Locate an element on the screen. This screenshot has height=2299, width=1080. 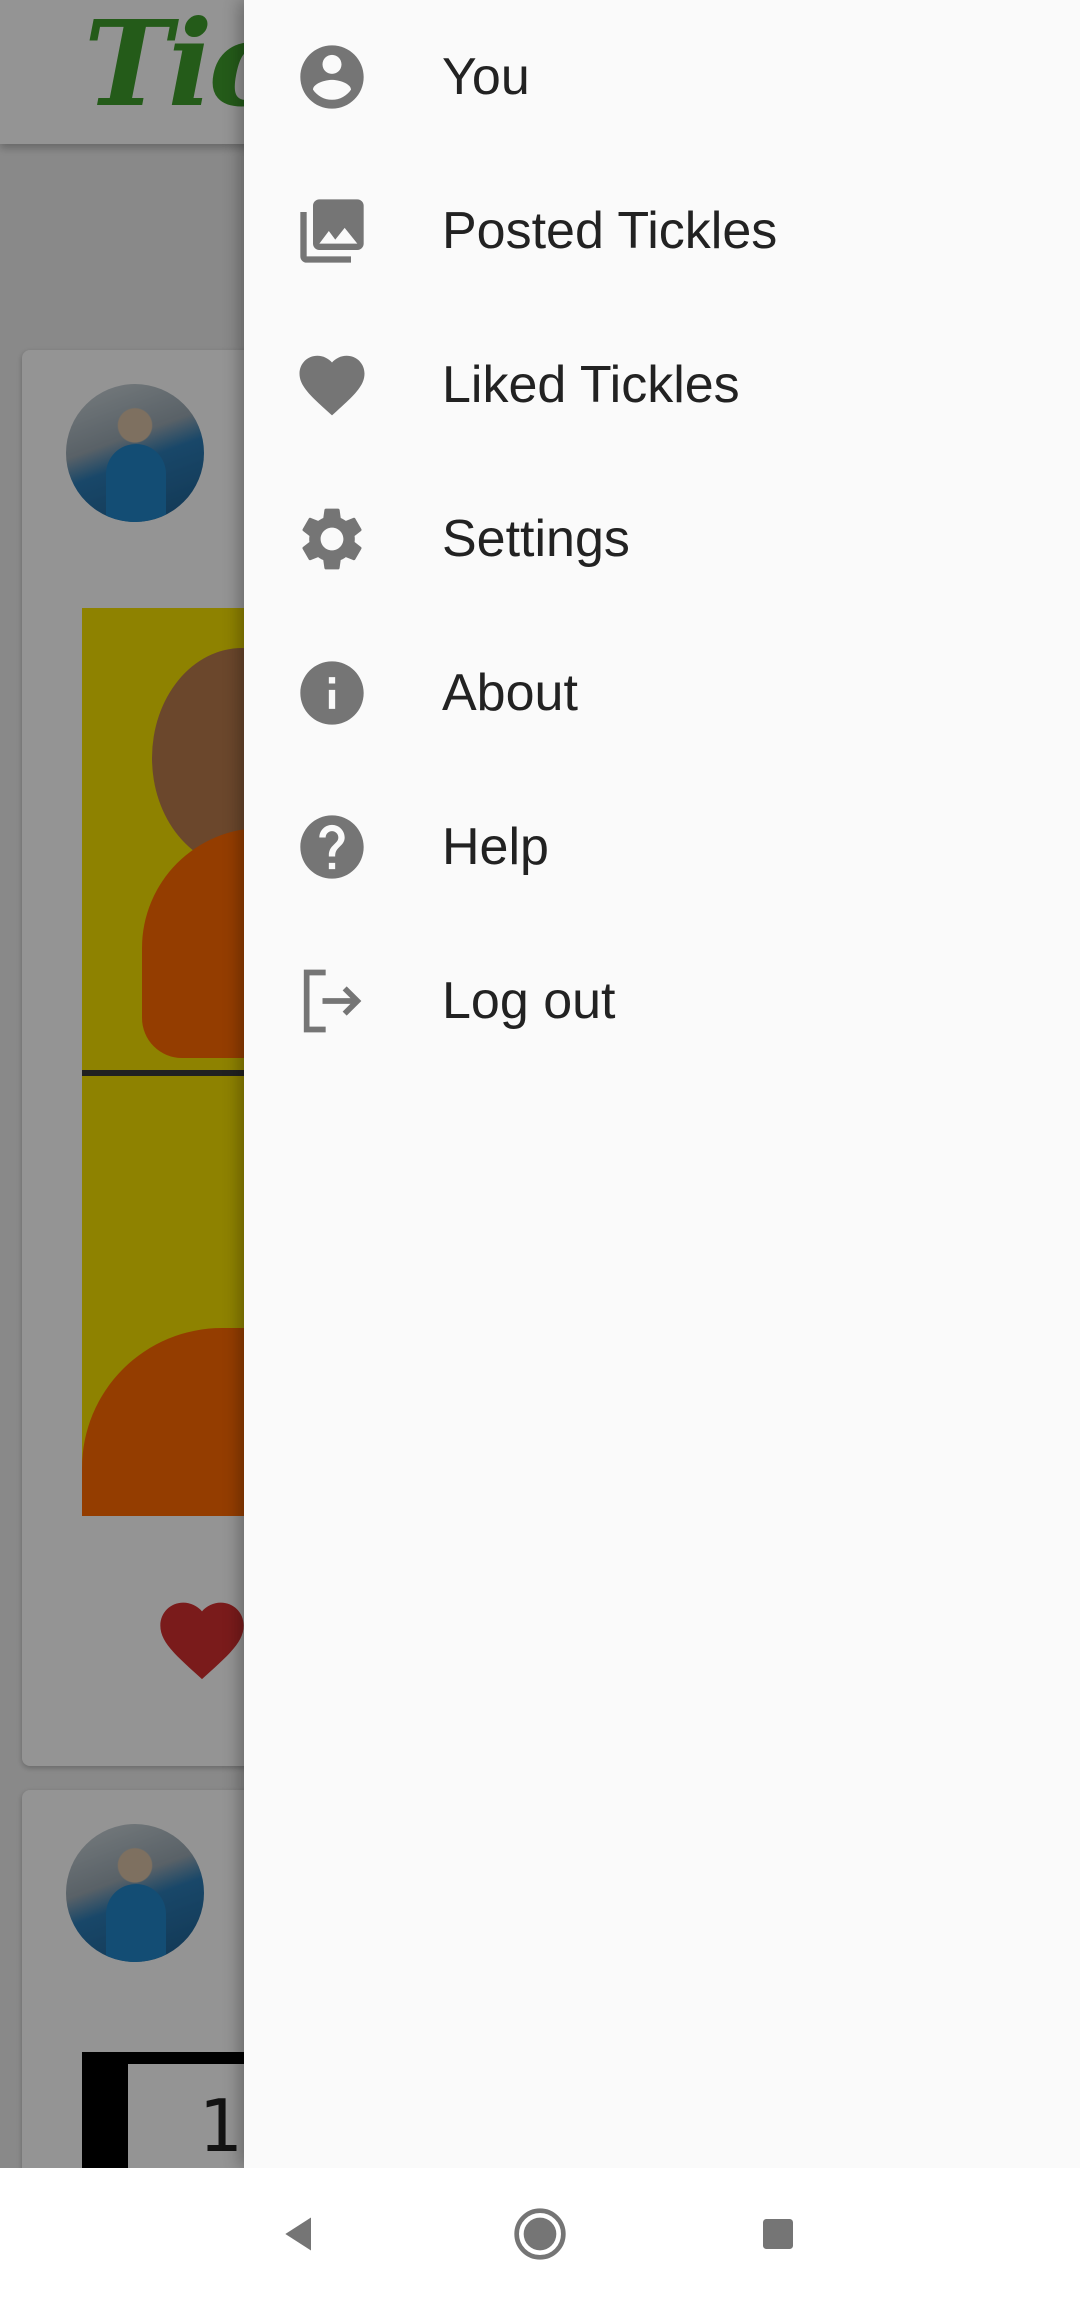
recents-icon is located at coordinates (778, 2233).